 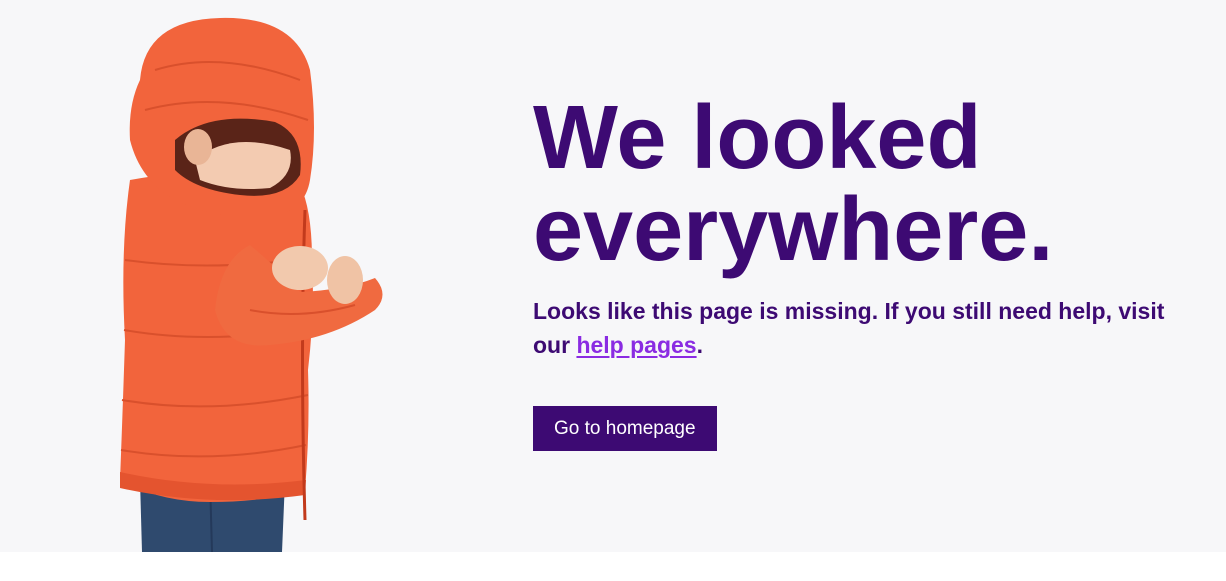 What do you see at coordinates (636, 345) in the screenshot?
I see `help-pages-link: help pages` at bounding box center [636, 345].